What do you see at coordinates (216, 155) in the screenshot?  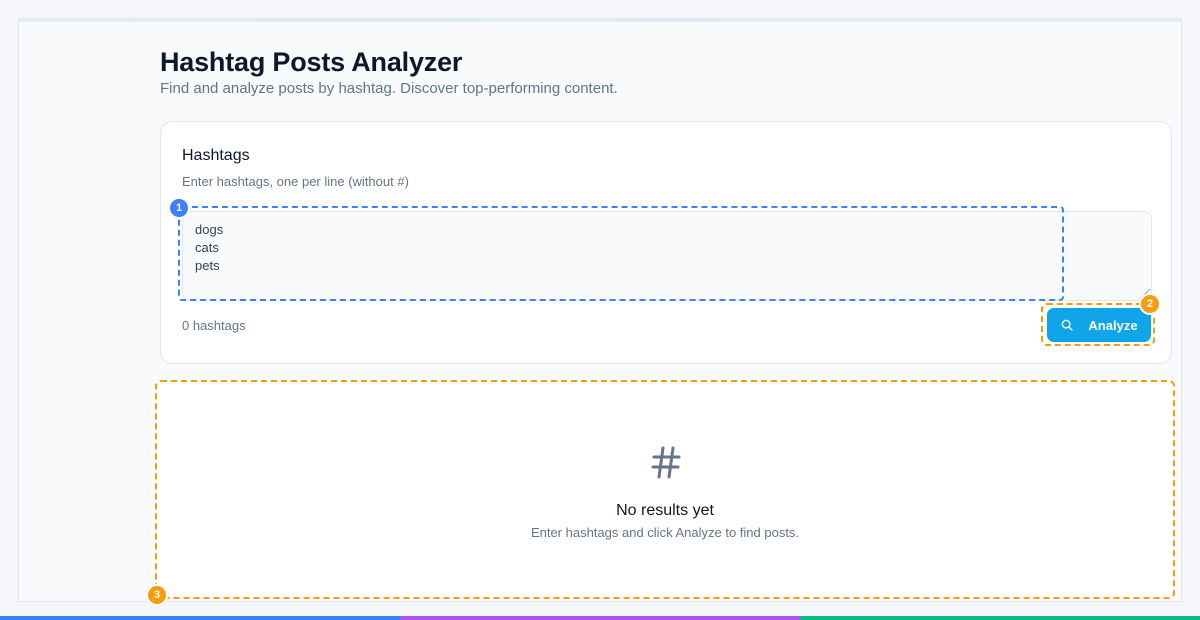 I see `hashtags-card-title: Hashtags` at bounding box center [216, 155].